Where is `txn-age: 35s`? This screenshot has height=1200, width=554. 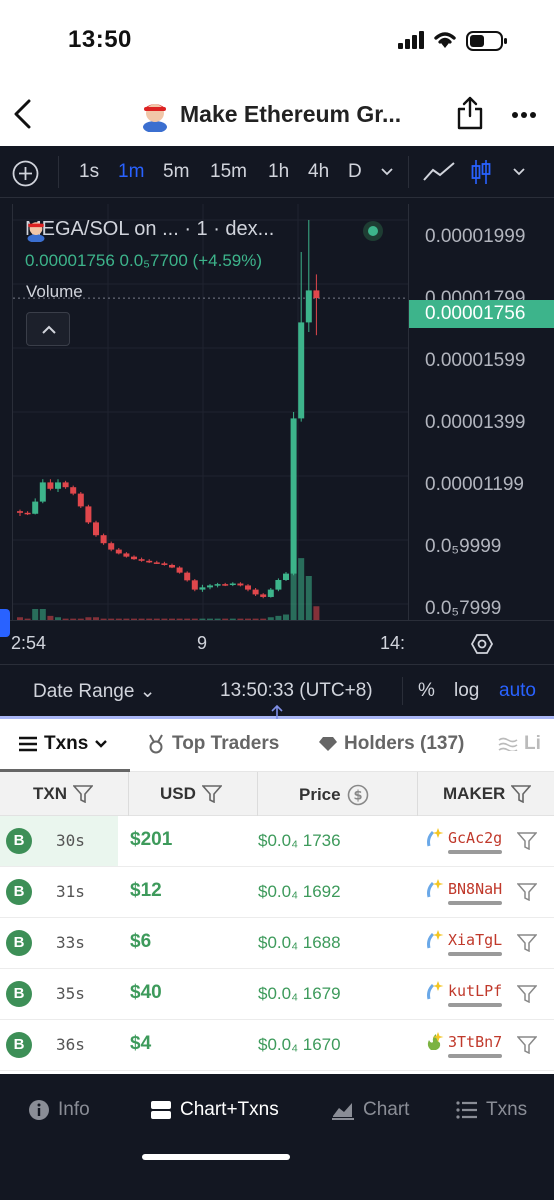
txn-age: 35s is located at coordinates (70, 993).